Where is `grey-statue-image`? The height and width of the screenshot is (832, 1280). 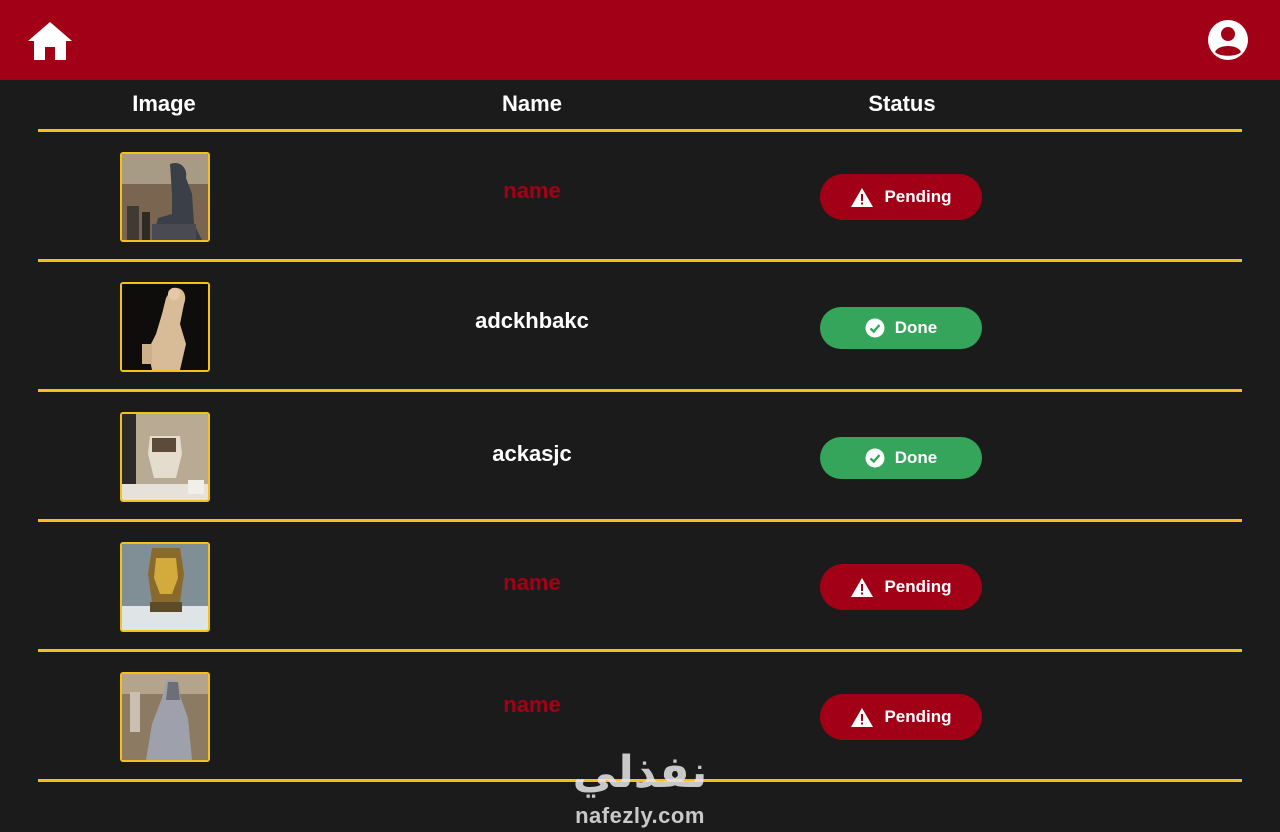
grey-statue-image is located at coordinates (165, 717).